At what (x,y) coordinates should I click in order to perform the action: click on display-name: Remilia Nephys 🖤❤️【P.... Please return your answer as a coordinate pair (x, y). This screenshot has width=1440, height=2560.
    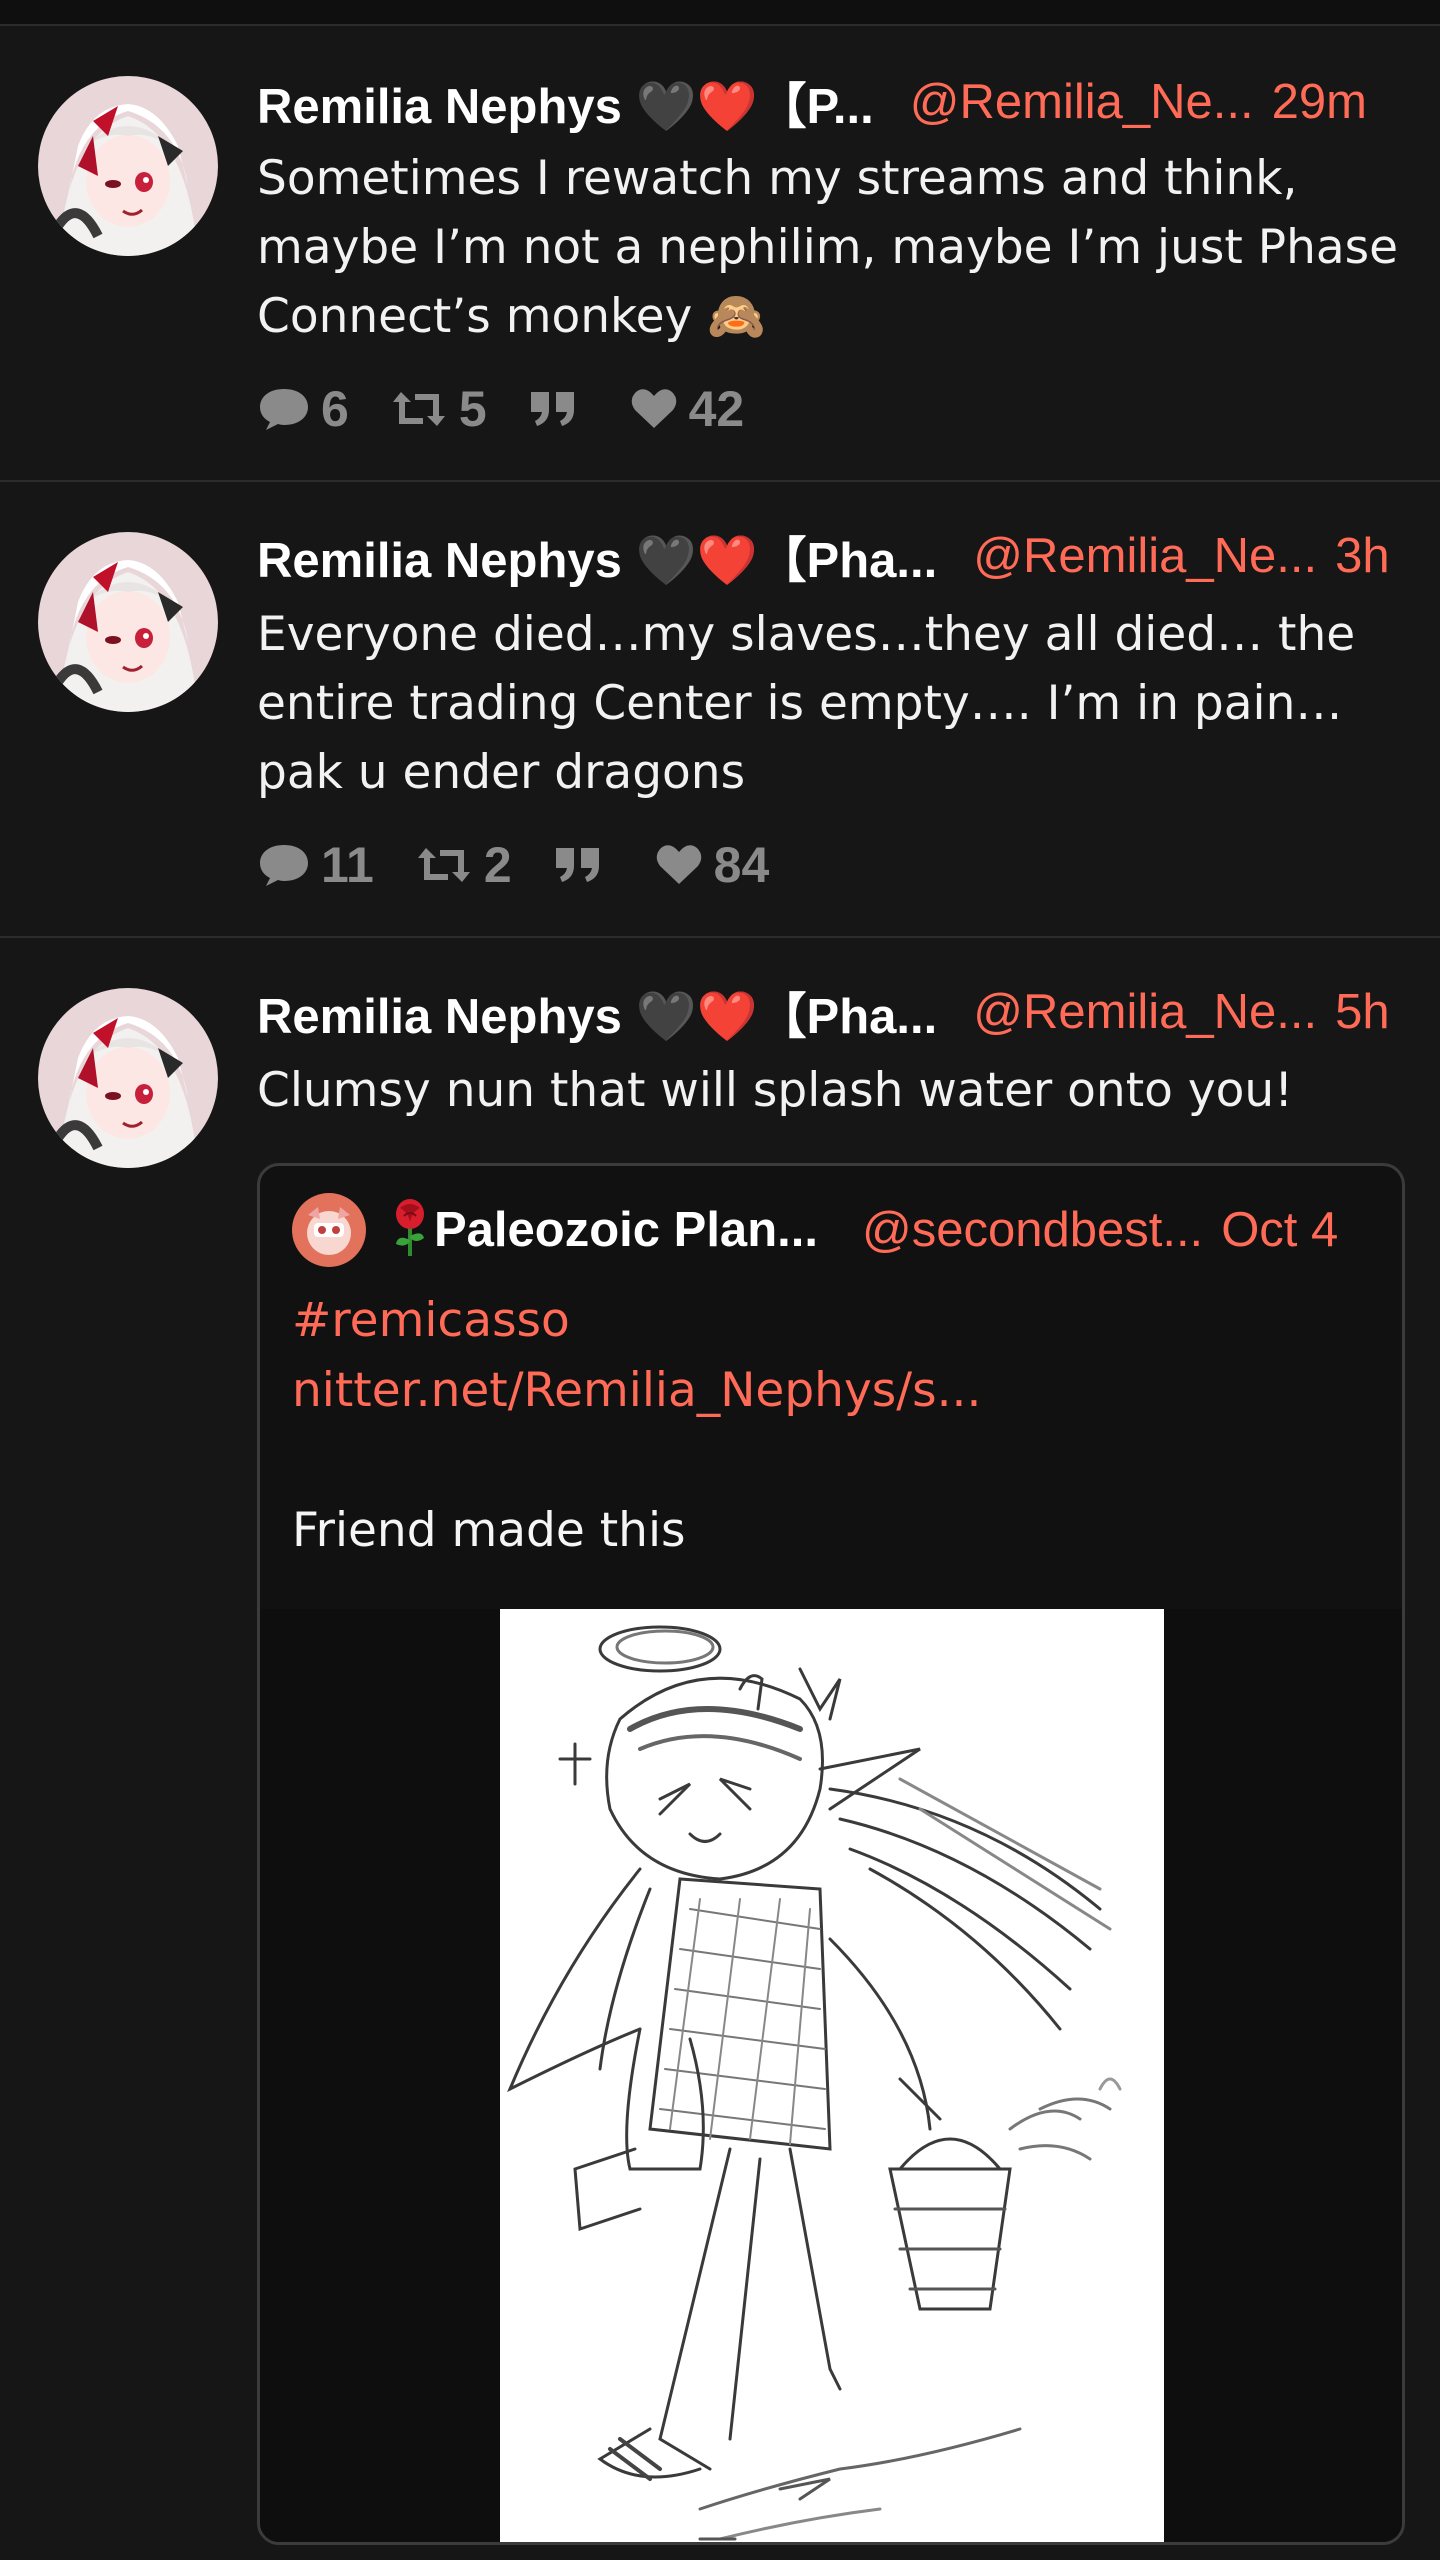
    Looking at the image, I should click on (565, 102).